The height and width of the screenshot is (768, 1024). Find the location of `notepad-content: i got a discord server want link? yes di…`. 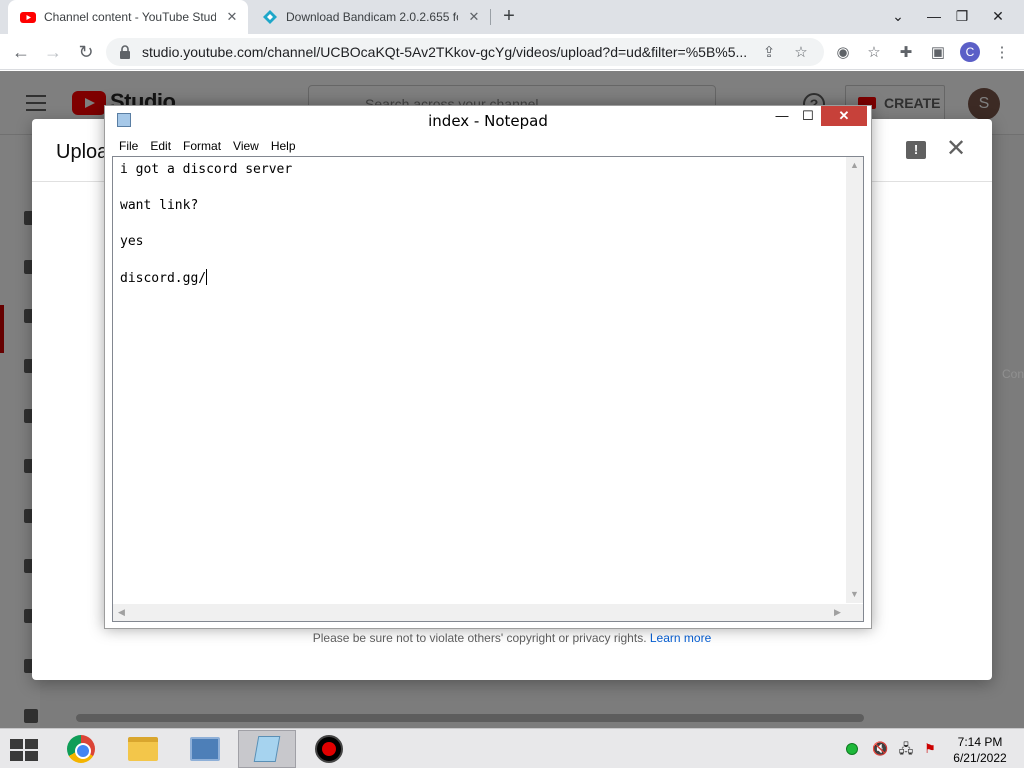

notepad-content: i got a discord server want link? yes di… is located at coordinates (480, 224).